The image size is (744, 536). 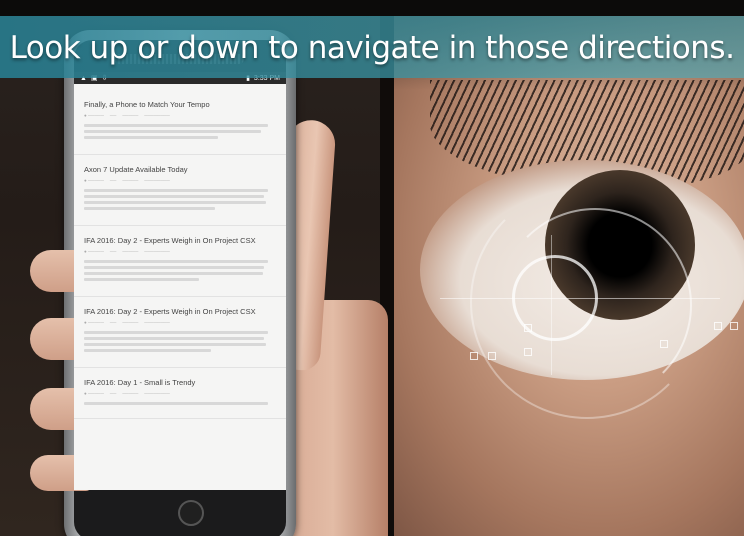 I want to click on hud-crosshair-vertical, so click(x=551, y=305).